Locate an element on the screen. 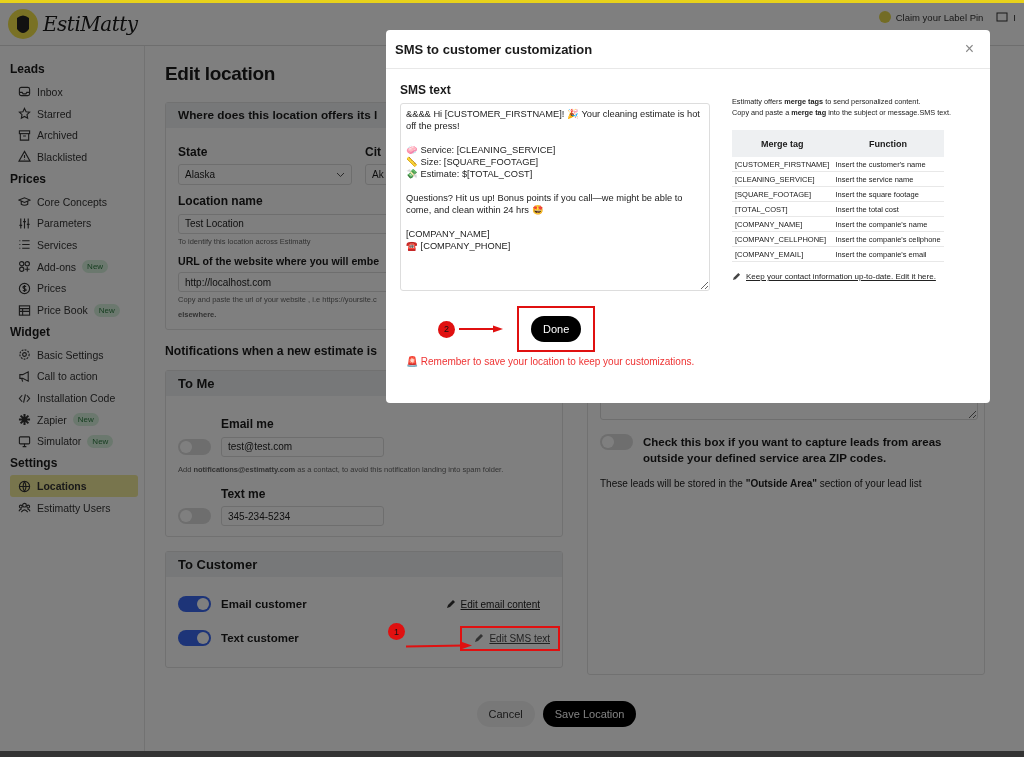 Image resolution: width=1024 pixels, height=757 pixels. toggle-label: Check this box if you want to capture leads from areas outside your defined service area ZIP codes. is located at coordinates (793, 450).